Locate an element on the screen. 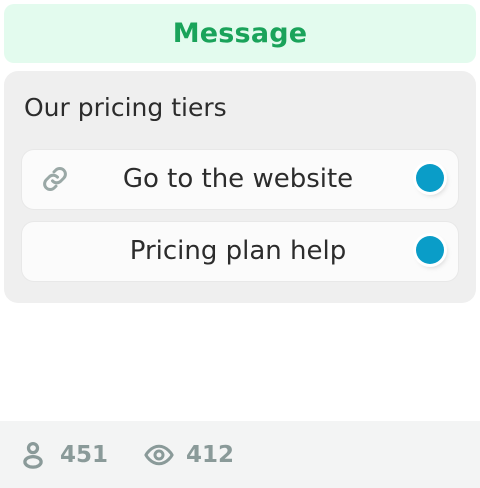  pricing-help-label: Pricing plan help is located at coordinates (238, 251).